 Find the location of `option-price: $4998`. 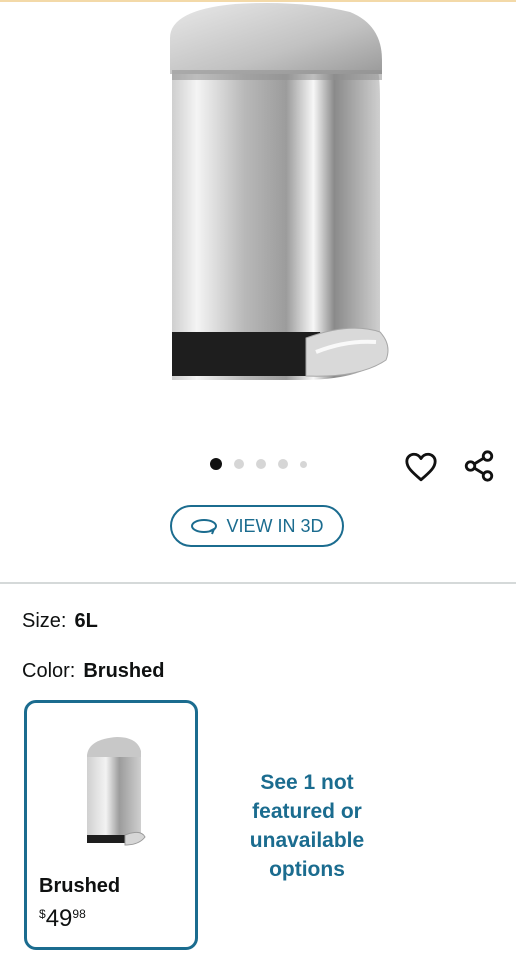

option-price: $4998 is located at coordinates (62, 919).